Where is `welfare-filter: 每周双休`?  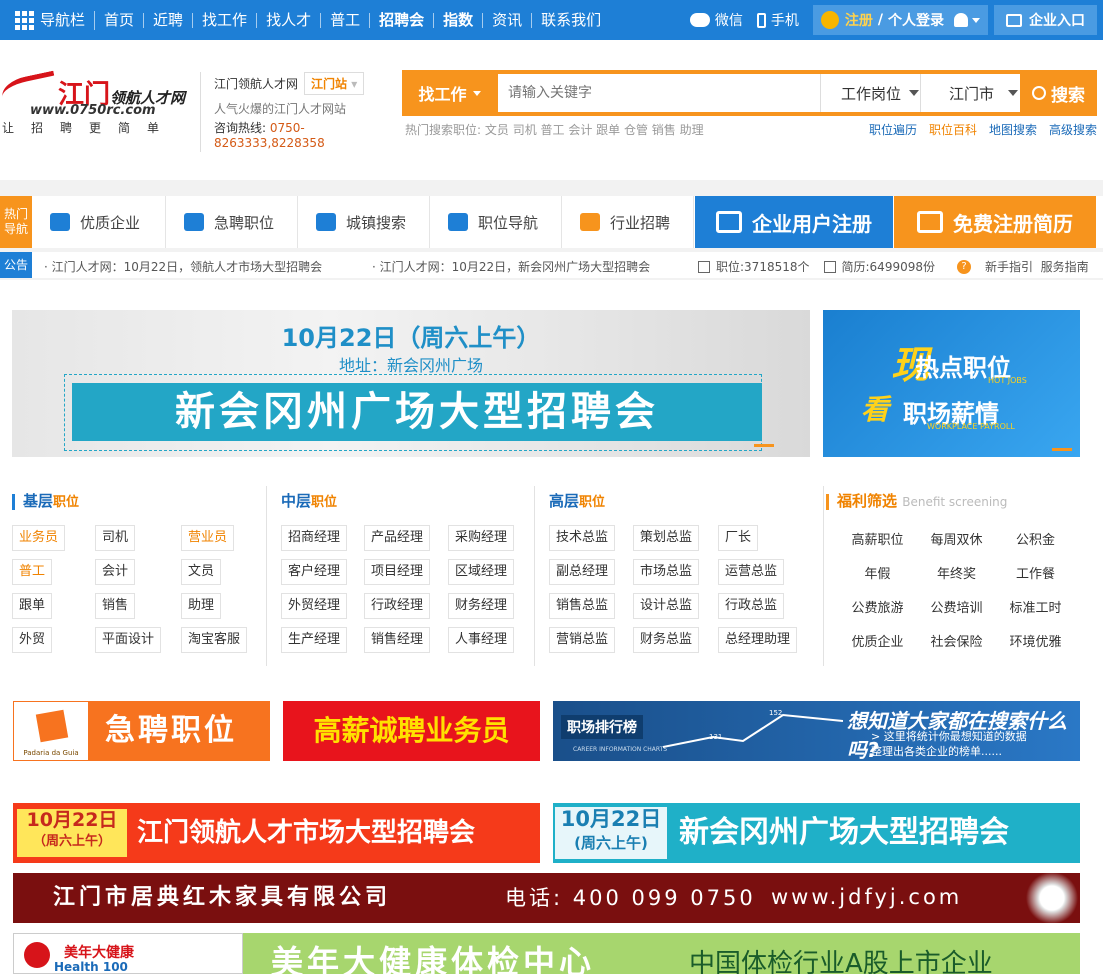
welfare-filter: 每周双休 is located at coordinates (956, 541).